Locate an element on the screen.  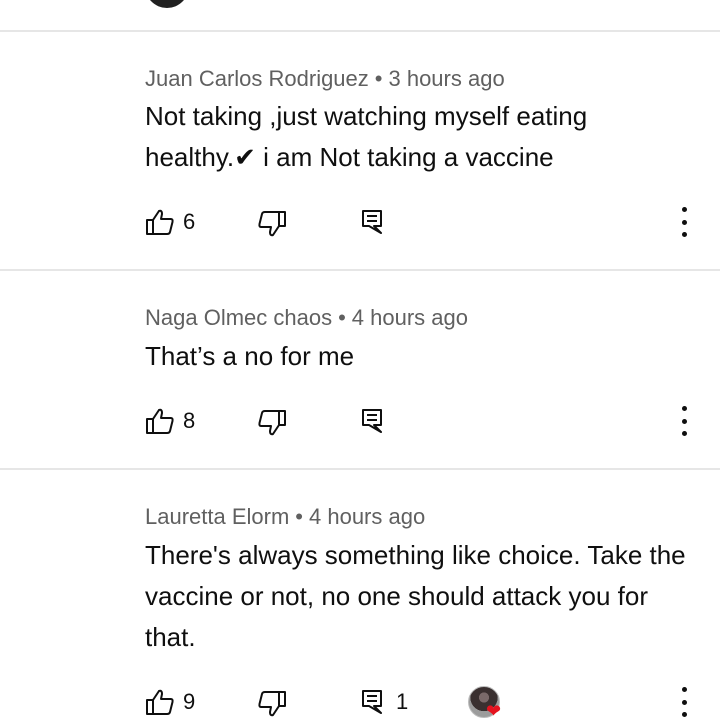
comment-time: 3 hours ago is located at coordinates (446, 78).